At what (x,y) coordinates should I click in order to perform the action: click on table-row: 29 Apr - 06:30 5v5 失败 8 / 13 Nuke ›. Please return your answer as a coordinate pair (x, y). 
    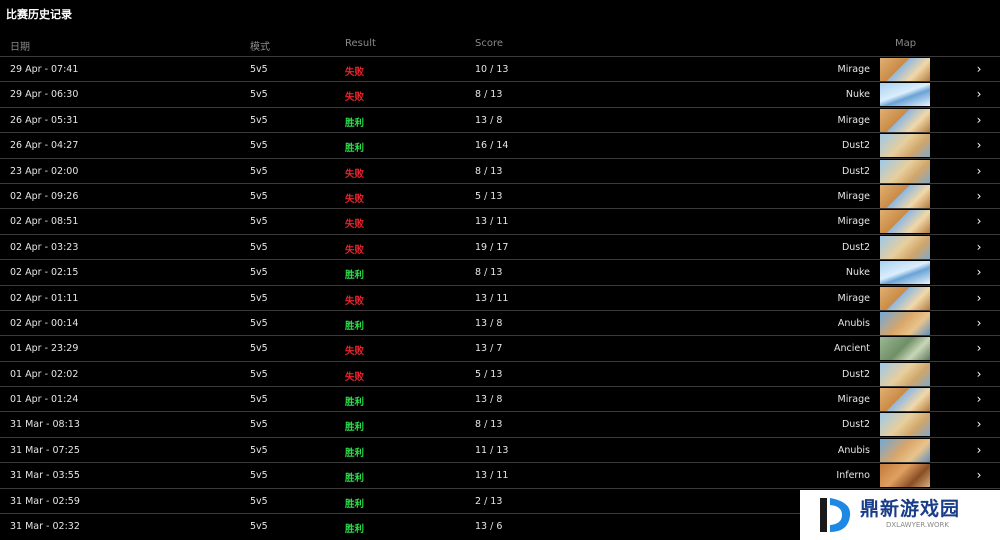
    Looking at the image, I should click on (500, 94).